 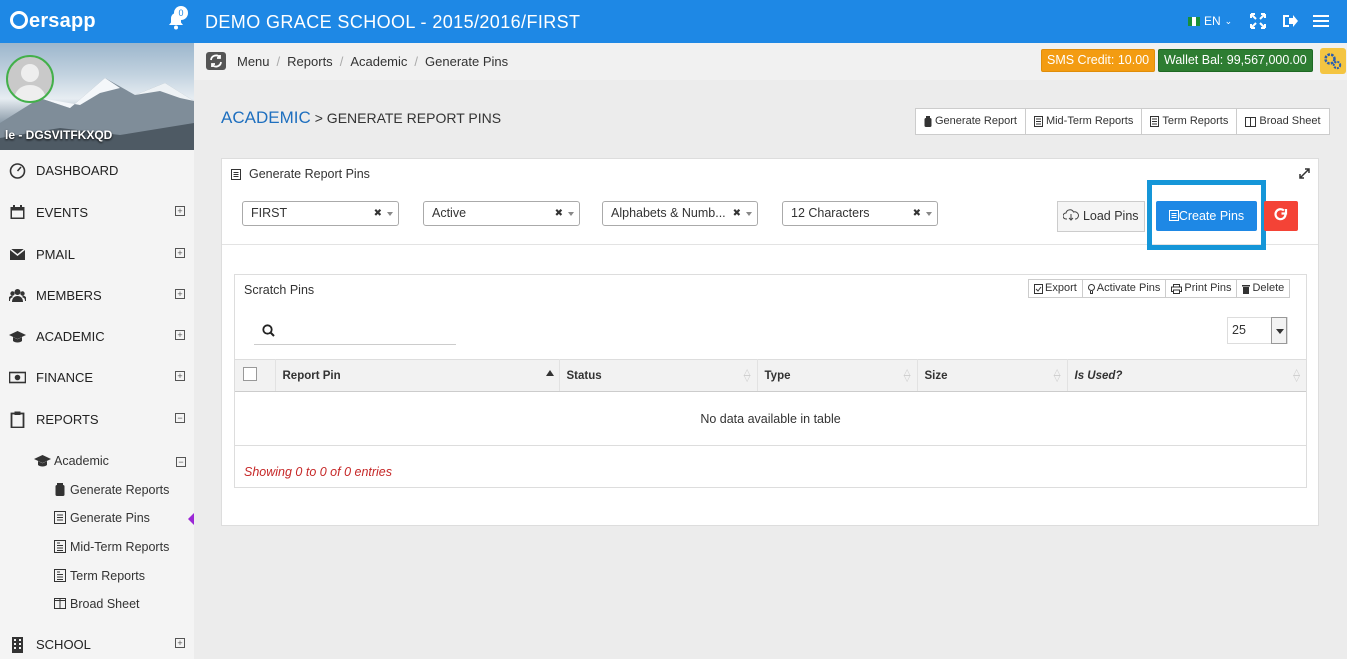 I want to click on column-is-used: Is Used? △ ▽, so click(x=1186, y=375).